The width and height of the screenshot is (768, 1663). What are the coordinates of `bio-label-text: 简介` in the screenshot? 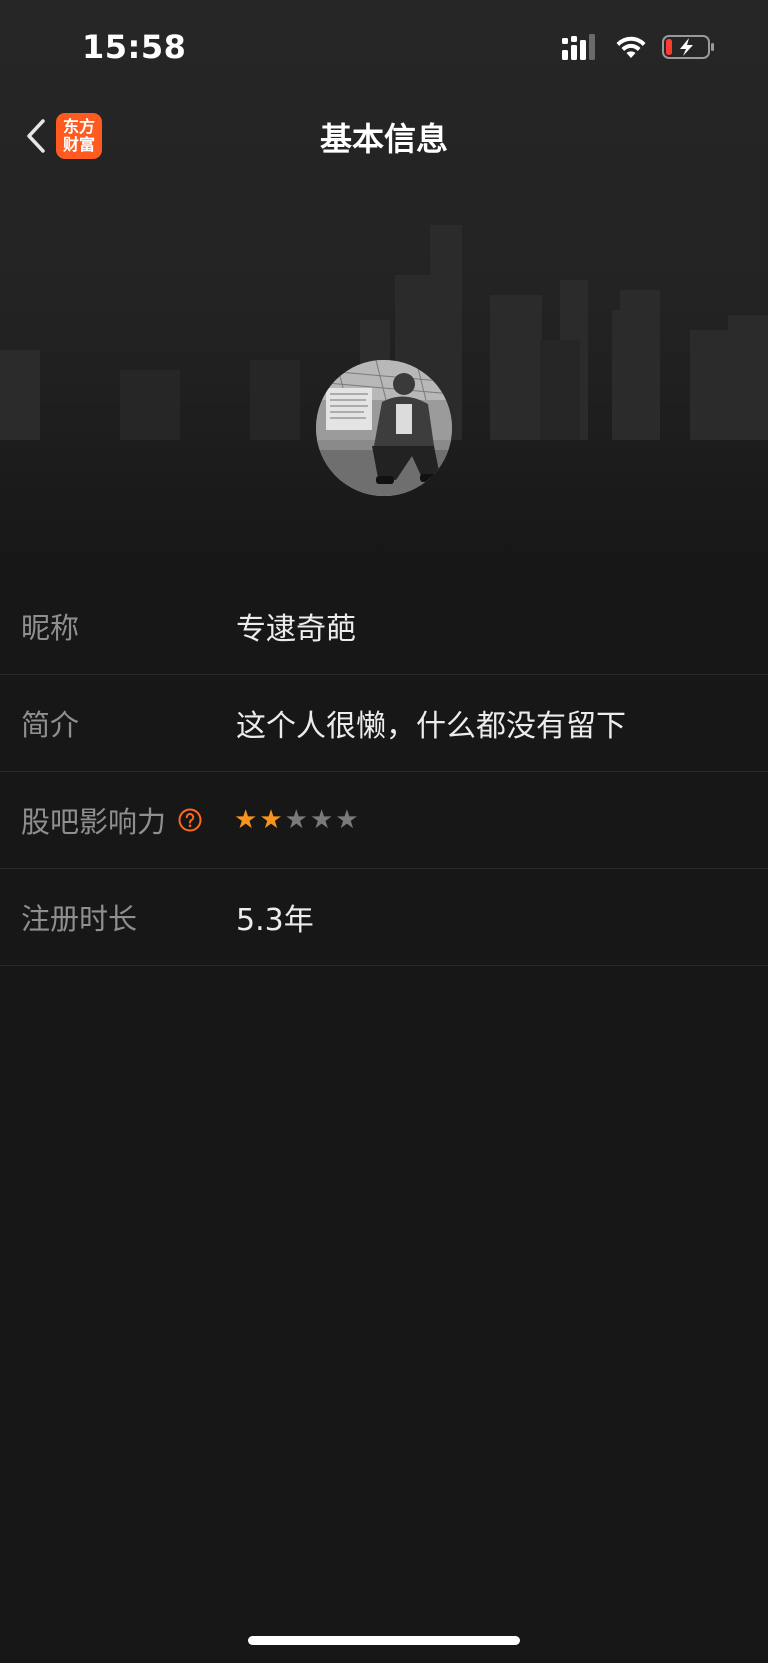 It's located at (50, 725).